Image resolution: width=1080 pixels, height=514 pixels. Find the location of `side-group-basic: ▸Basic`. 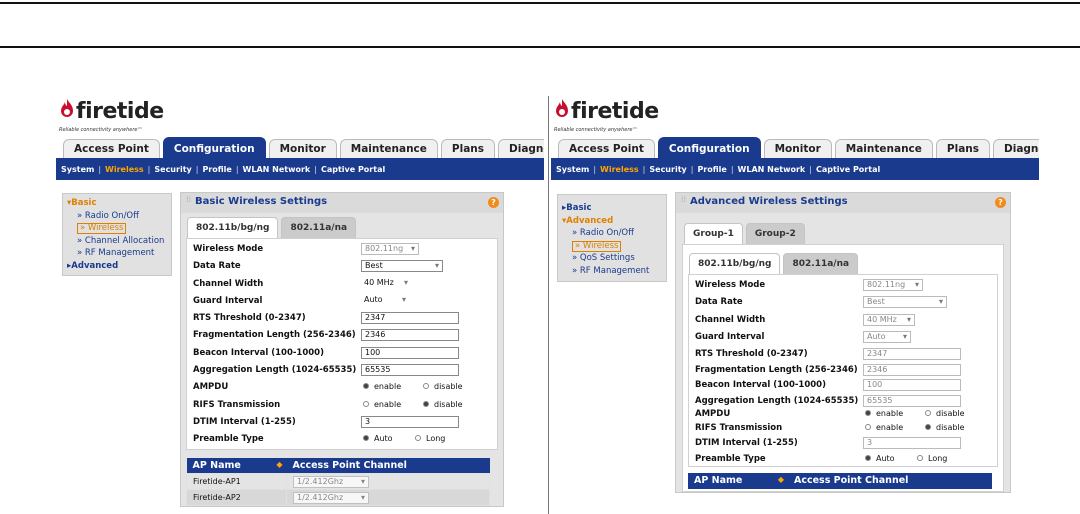

side-group-basic: ▸Basic is located at coordinates (612, 208).